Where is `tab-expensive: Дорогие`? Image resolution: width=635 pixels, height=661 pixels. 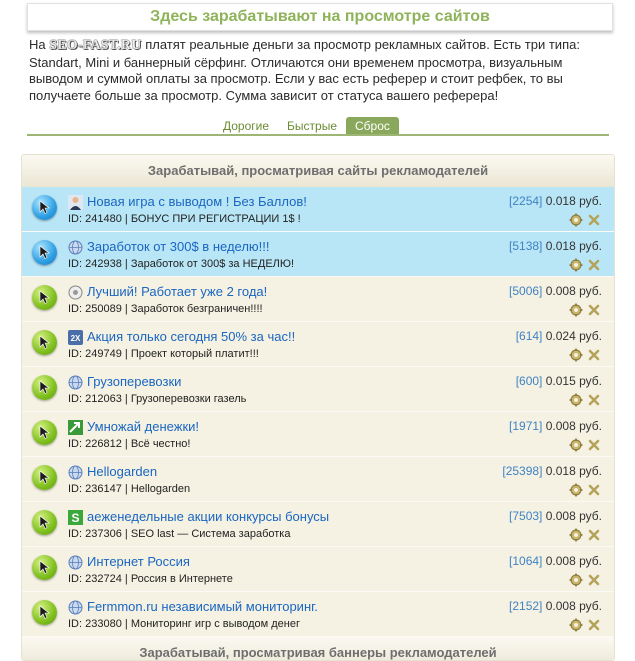
tab-expensive: Дорогие is located at coordinates (246, 126).